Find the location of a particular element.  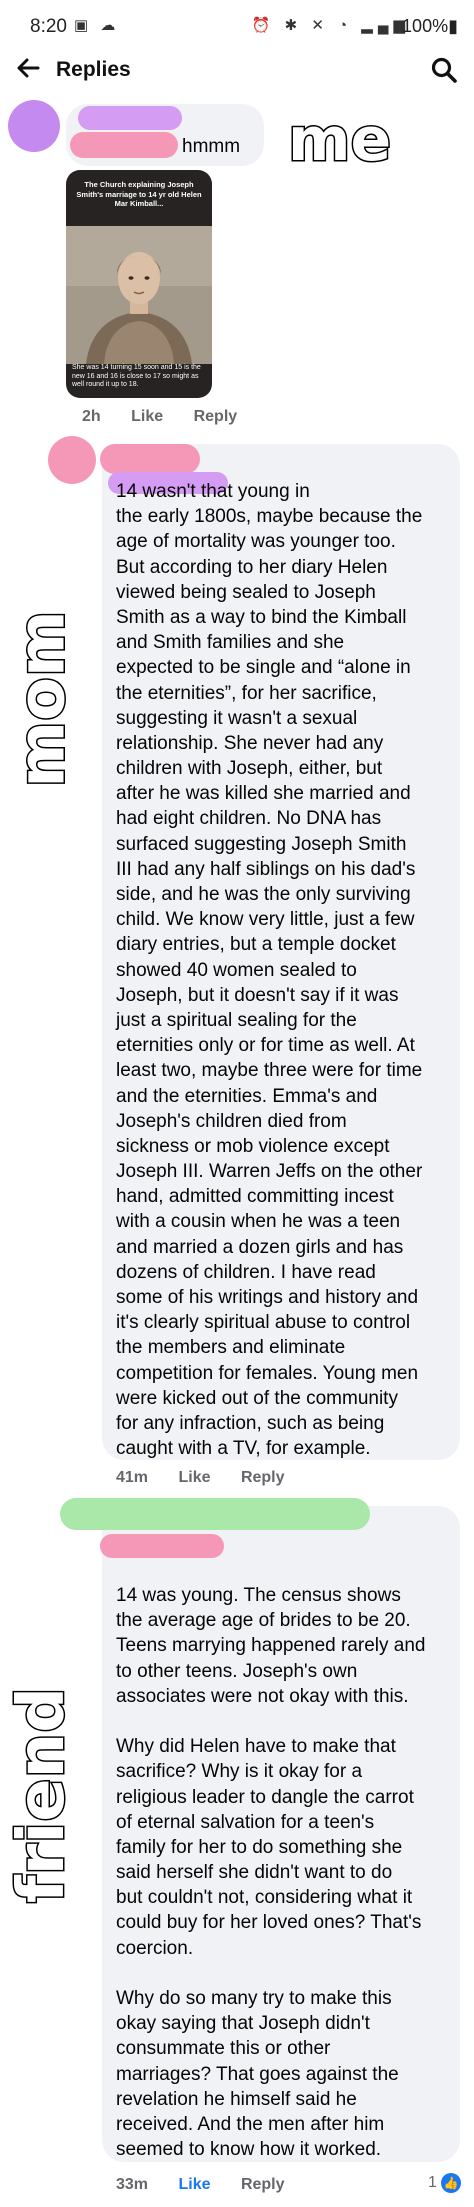

comment-line: caught with a TV, for example. is located at coordinates (243, 1449).